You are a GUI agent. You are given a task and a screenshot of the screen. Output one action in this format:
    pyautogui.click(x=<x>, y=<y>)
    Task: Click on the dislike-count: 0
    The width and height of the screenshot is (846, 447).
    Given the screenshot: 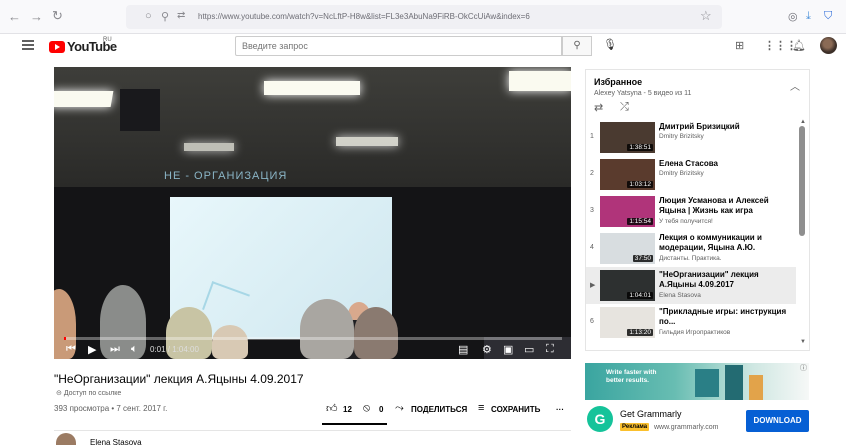 What is the action you would take?
    pyautogui.click(x=381, y=409)
    